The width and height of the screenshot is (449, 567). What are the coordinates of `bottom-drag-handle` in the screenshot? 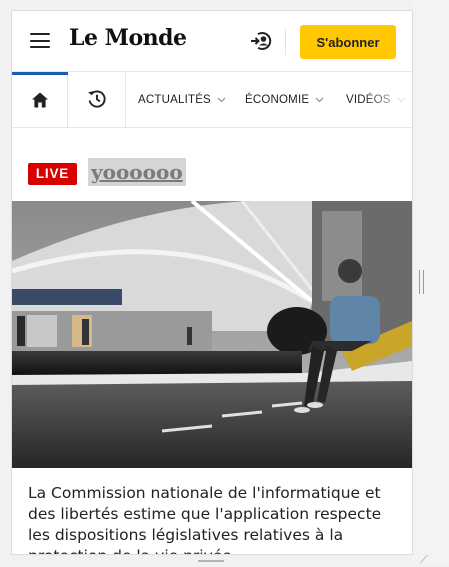 It's located at (211, 561).